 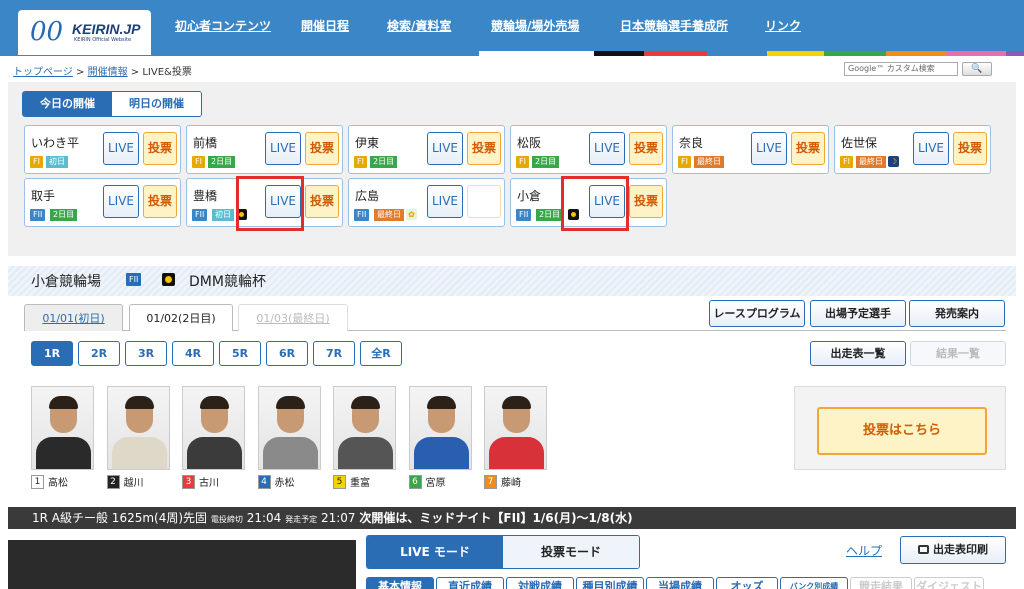 What do you see at coordinates (750, 149) in the screenshot?
I see `venue-card: 奈良 FI 最終日 LIVE 投票` at bounding box center [750, 149].